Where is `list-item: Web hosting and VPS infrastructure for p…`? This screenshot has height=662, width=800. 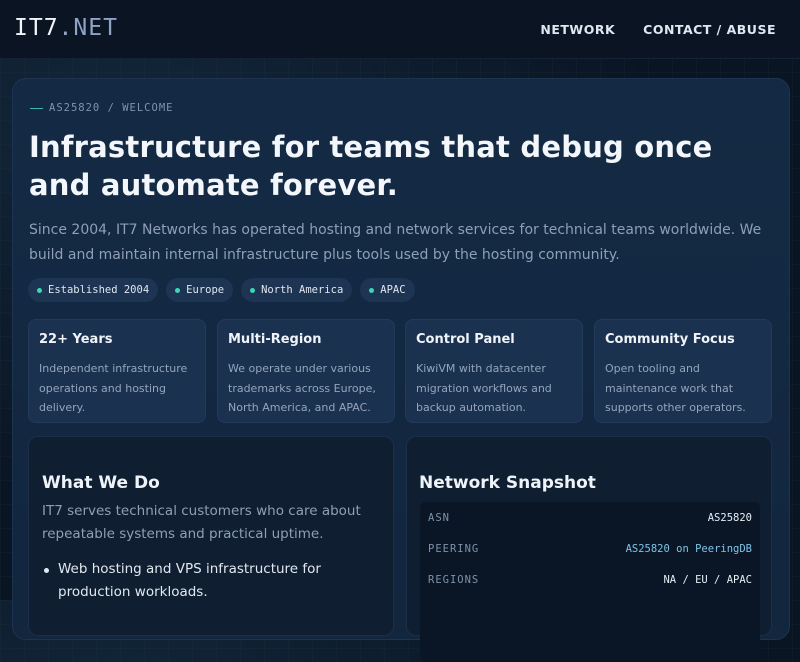
list-item: Web hosting and VPS infrastructure for p… is located at coordinates (214, 581).